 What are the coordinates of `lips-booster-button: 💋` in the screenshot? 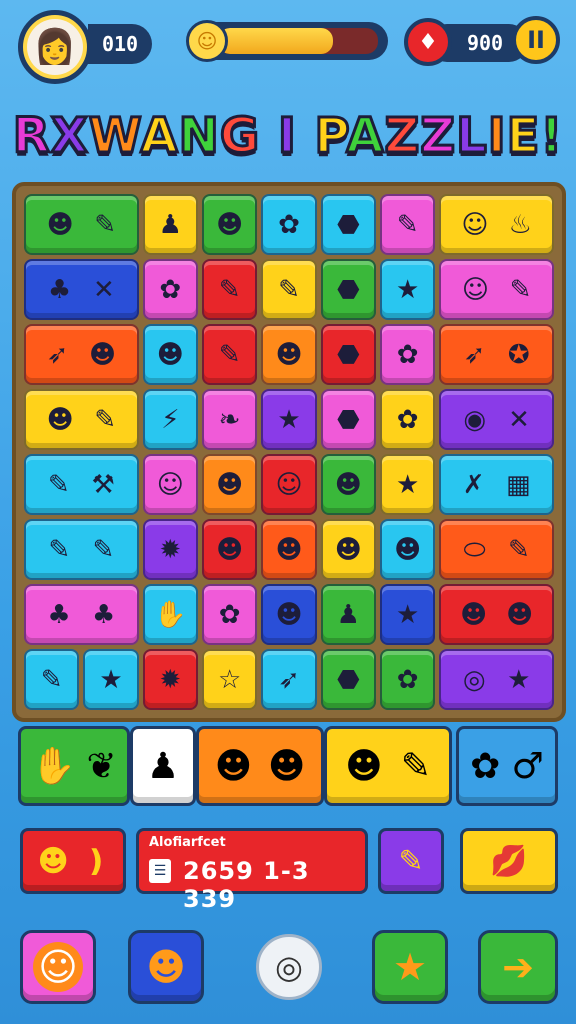 It's located at (509, 861).